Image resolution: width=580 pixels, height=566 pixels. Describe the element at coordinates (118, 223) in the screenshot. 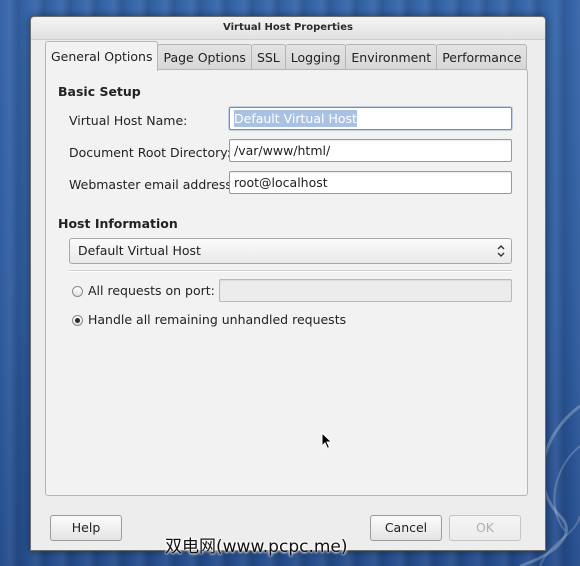

I see `host-information-heading: Host Information` at that location.